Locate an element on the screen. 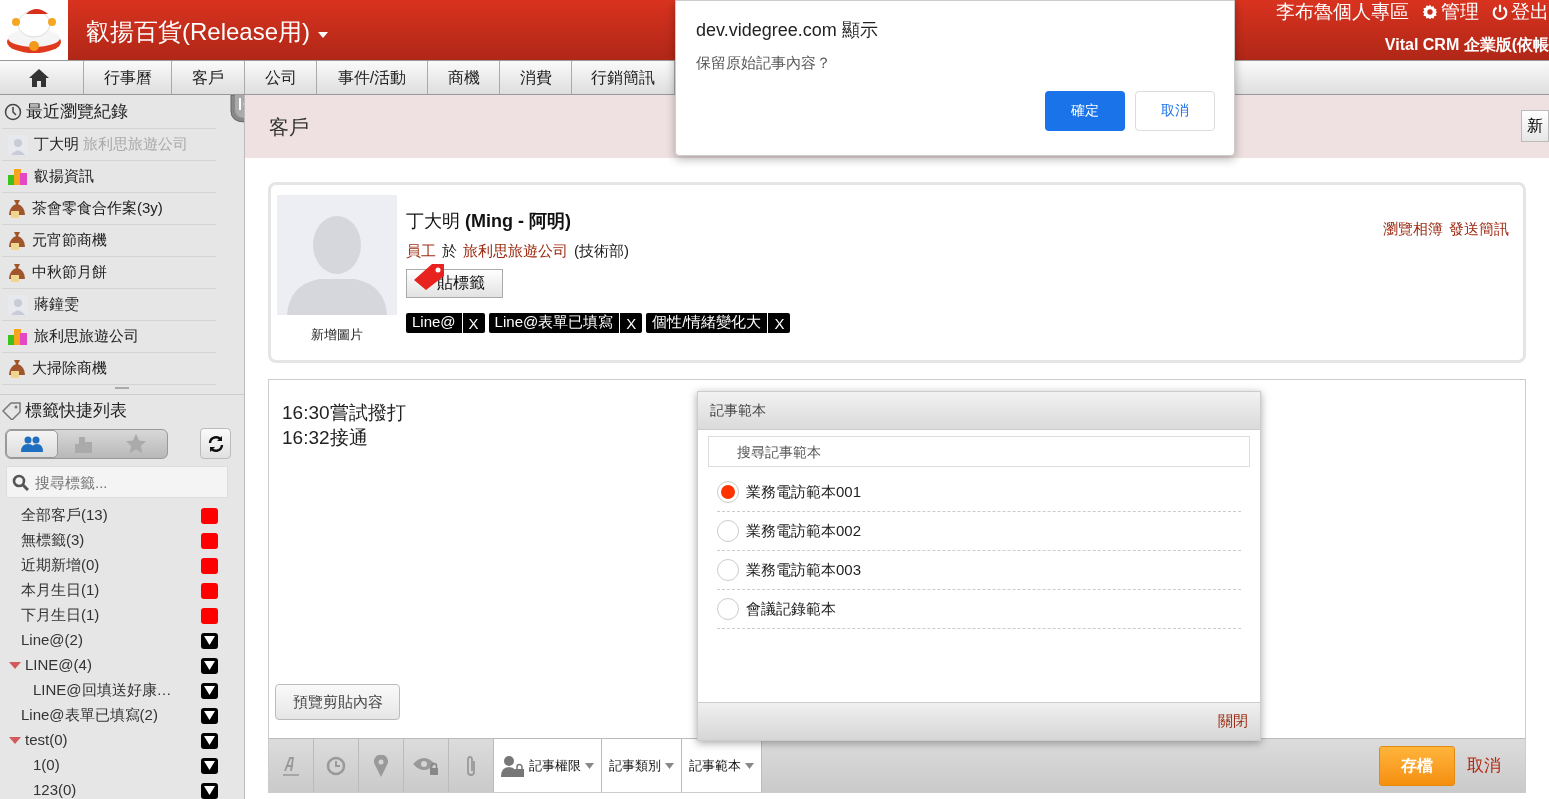 Image resolution: width=1549 pixels, height=799 pixels. recent-item: 丁大明 旅利思旅遊公司 is located at coordinates (109, 145).